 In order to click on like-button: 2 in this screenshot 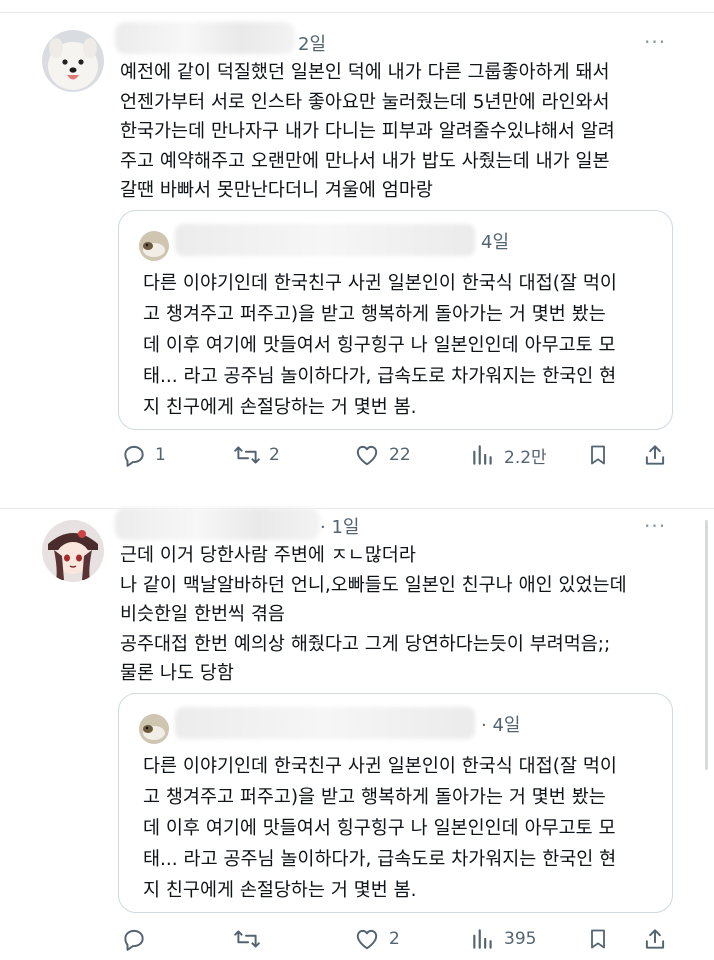, I will do `click(376, 939)`.